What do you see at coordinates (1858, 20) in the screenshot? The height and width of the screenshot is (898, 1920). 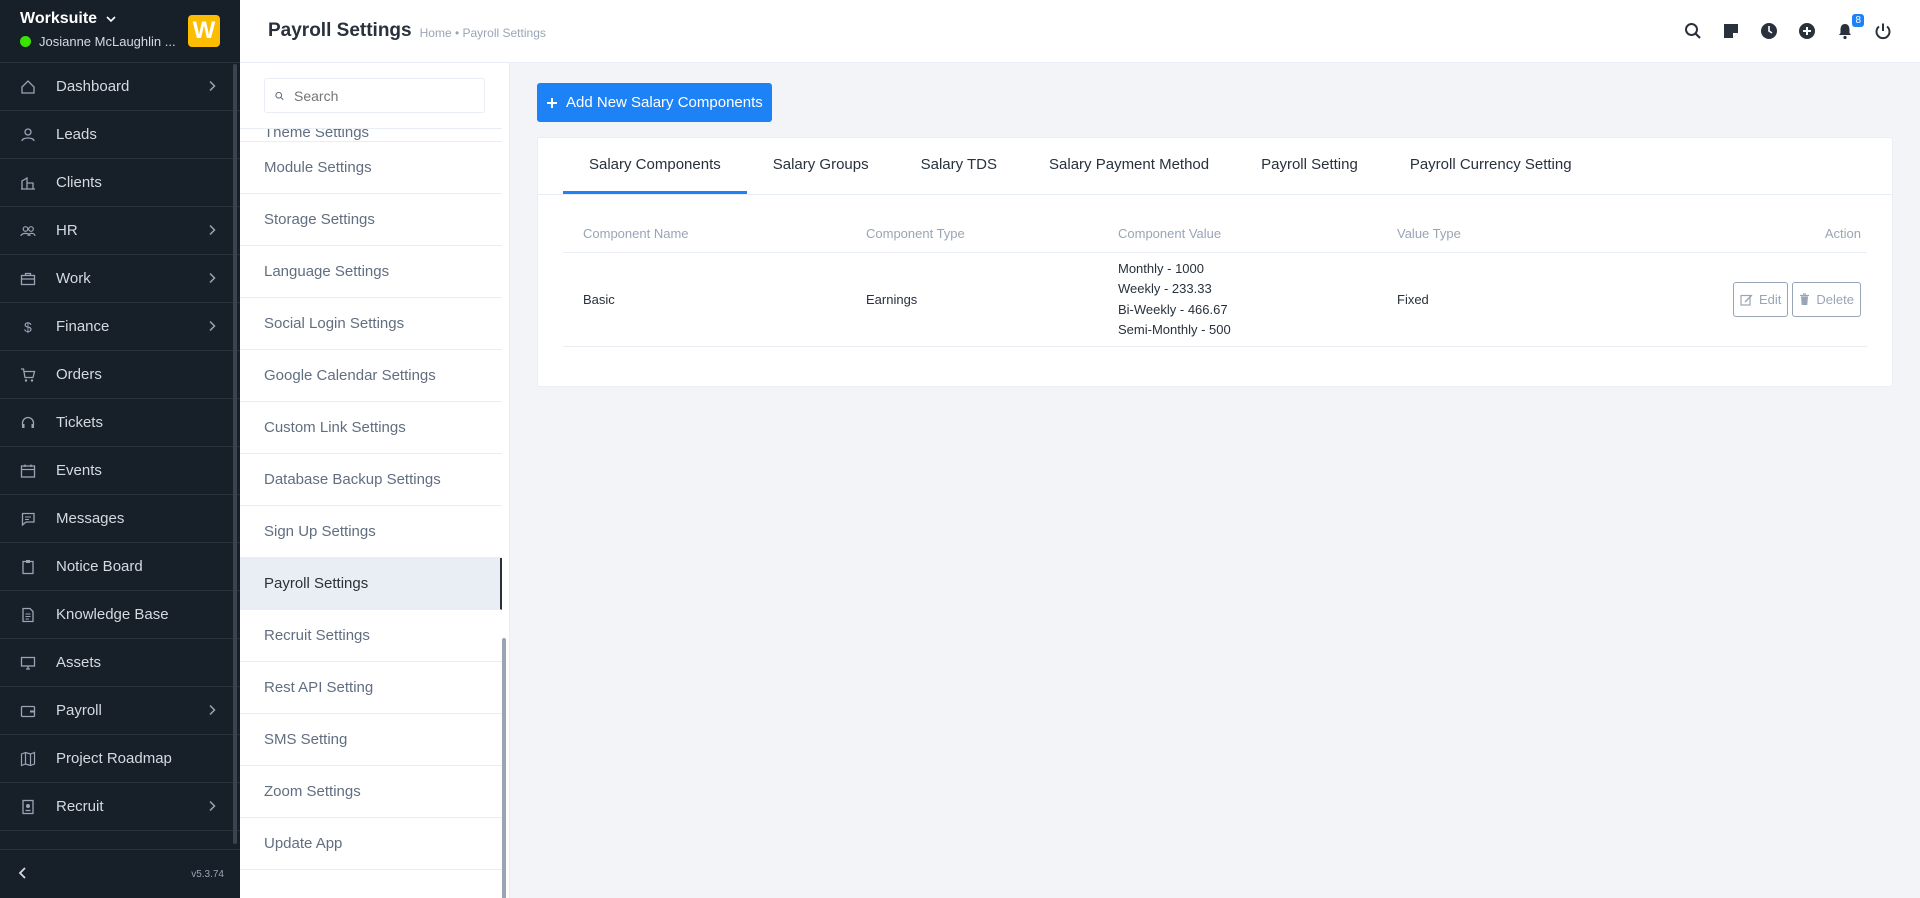 I see `notification-count-badge: 8` at bounding box center [1858, 20].